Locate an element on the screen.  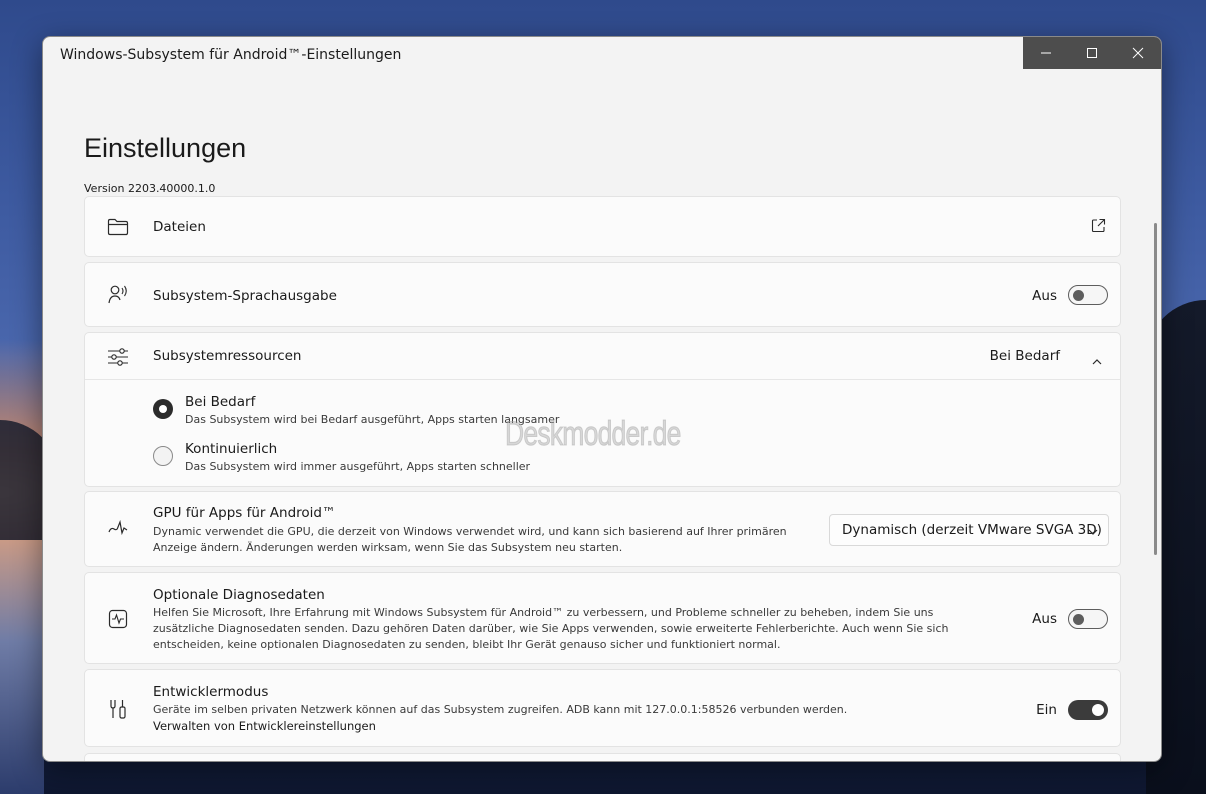
version-label: Version 2203.40000.1.0 is located at coordinates (150, 188).